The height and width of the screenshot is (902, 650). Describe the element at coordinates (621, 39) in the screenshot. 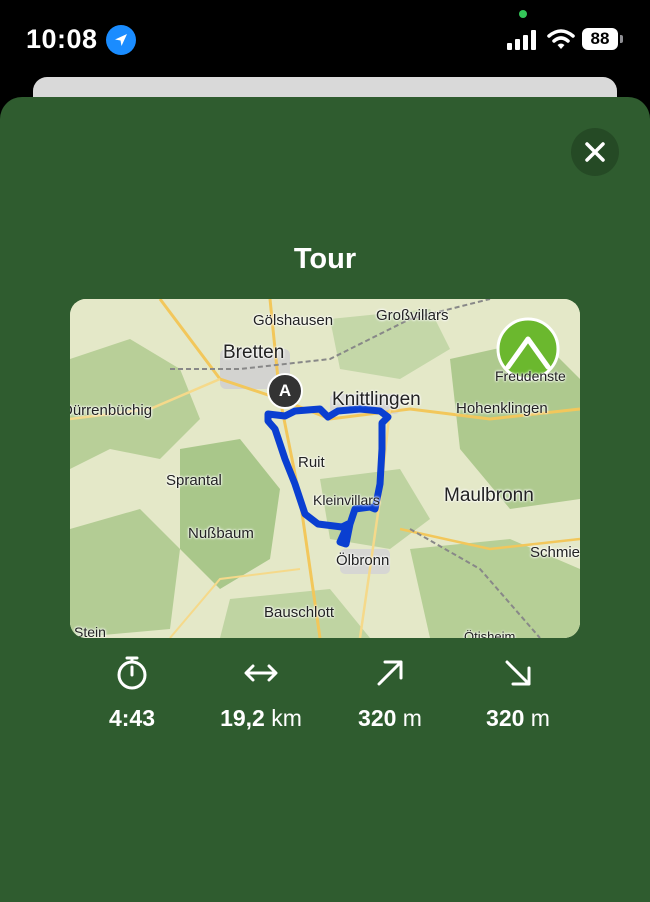

I see `battery-tip` at that location.